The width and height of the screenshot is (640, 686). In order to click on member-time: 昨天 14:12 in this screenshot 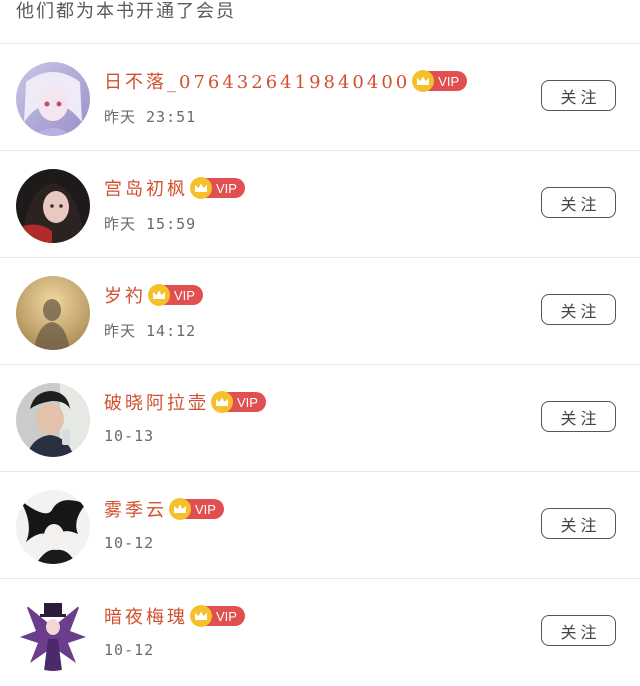, I will do `click(150, 331)`.